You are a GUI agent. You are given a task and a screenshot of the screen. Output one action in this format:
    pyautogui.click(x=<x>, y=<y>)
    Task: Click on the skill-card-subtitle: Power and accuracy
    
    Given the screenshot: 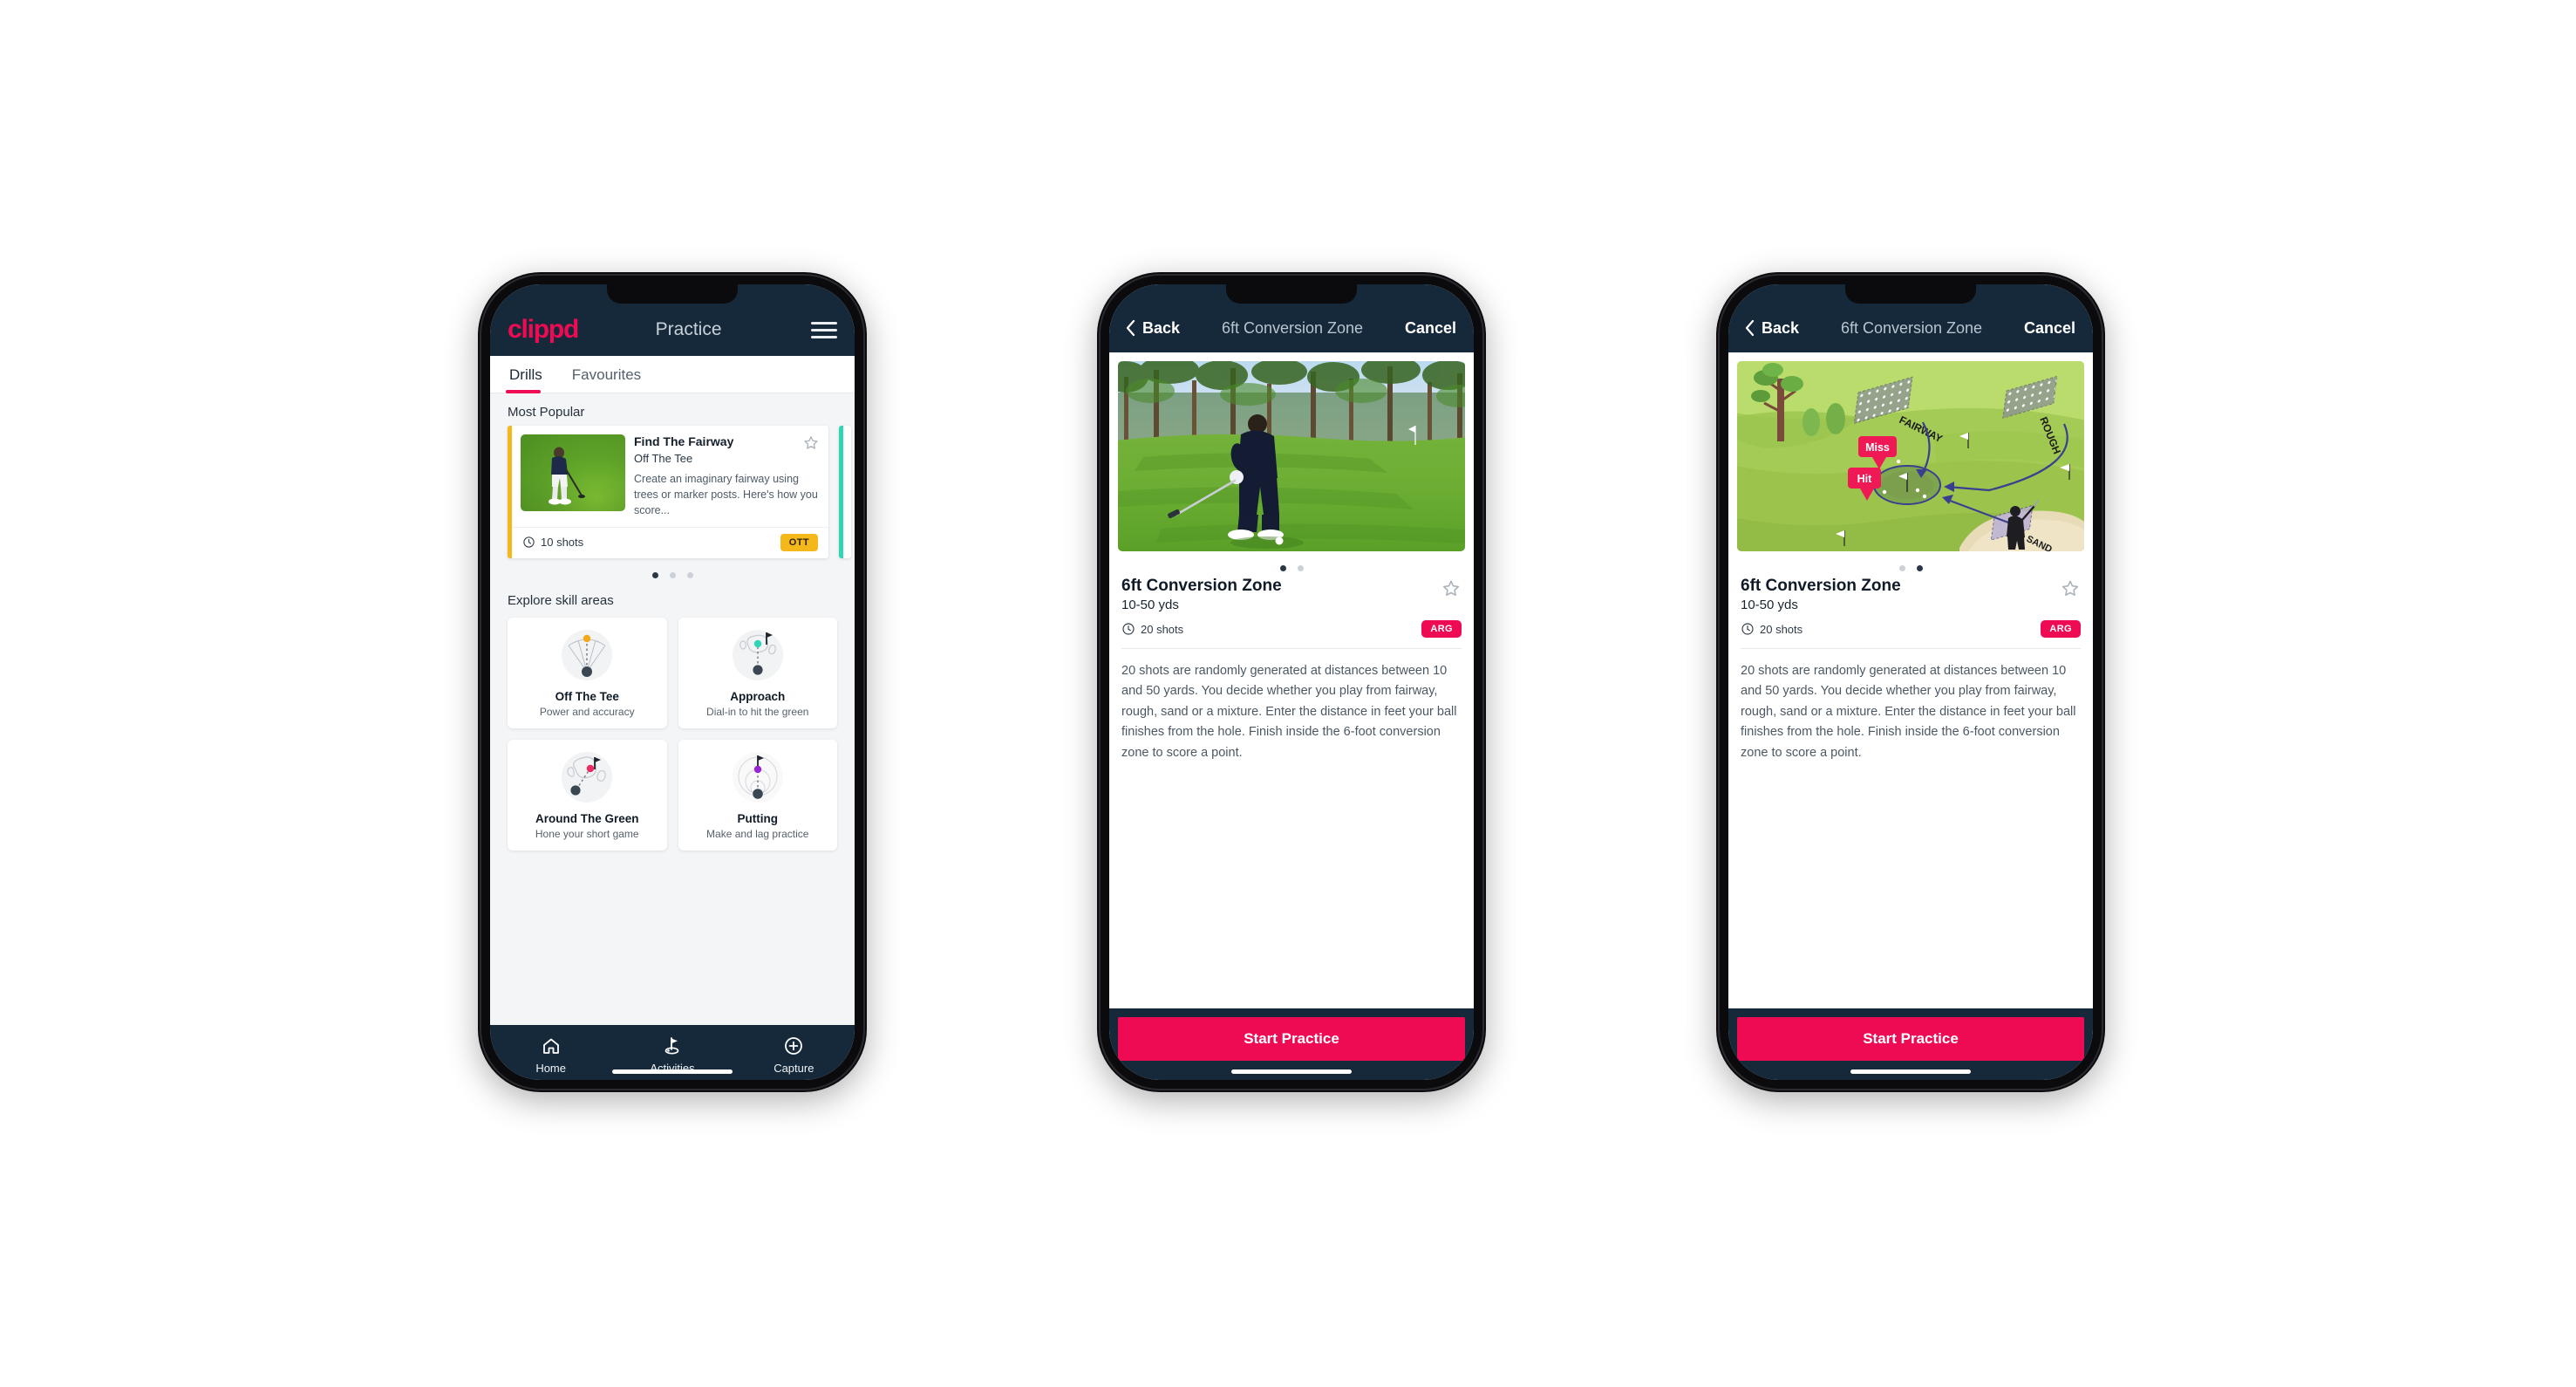 What is the action you would take?
    pyautogui.click(x=587, y=712)
    